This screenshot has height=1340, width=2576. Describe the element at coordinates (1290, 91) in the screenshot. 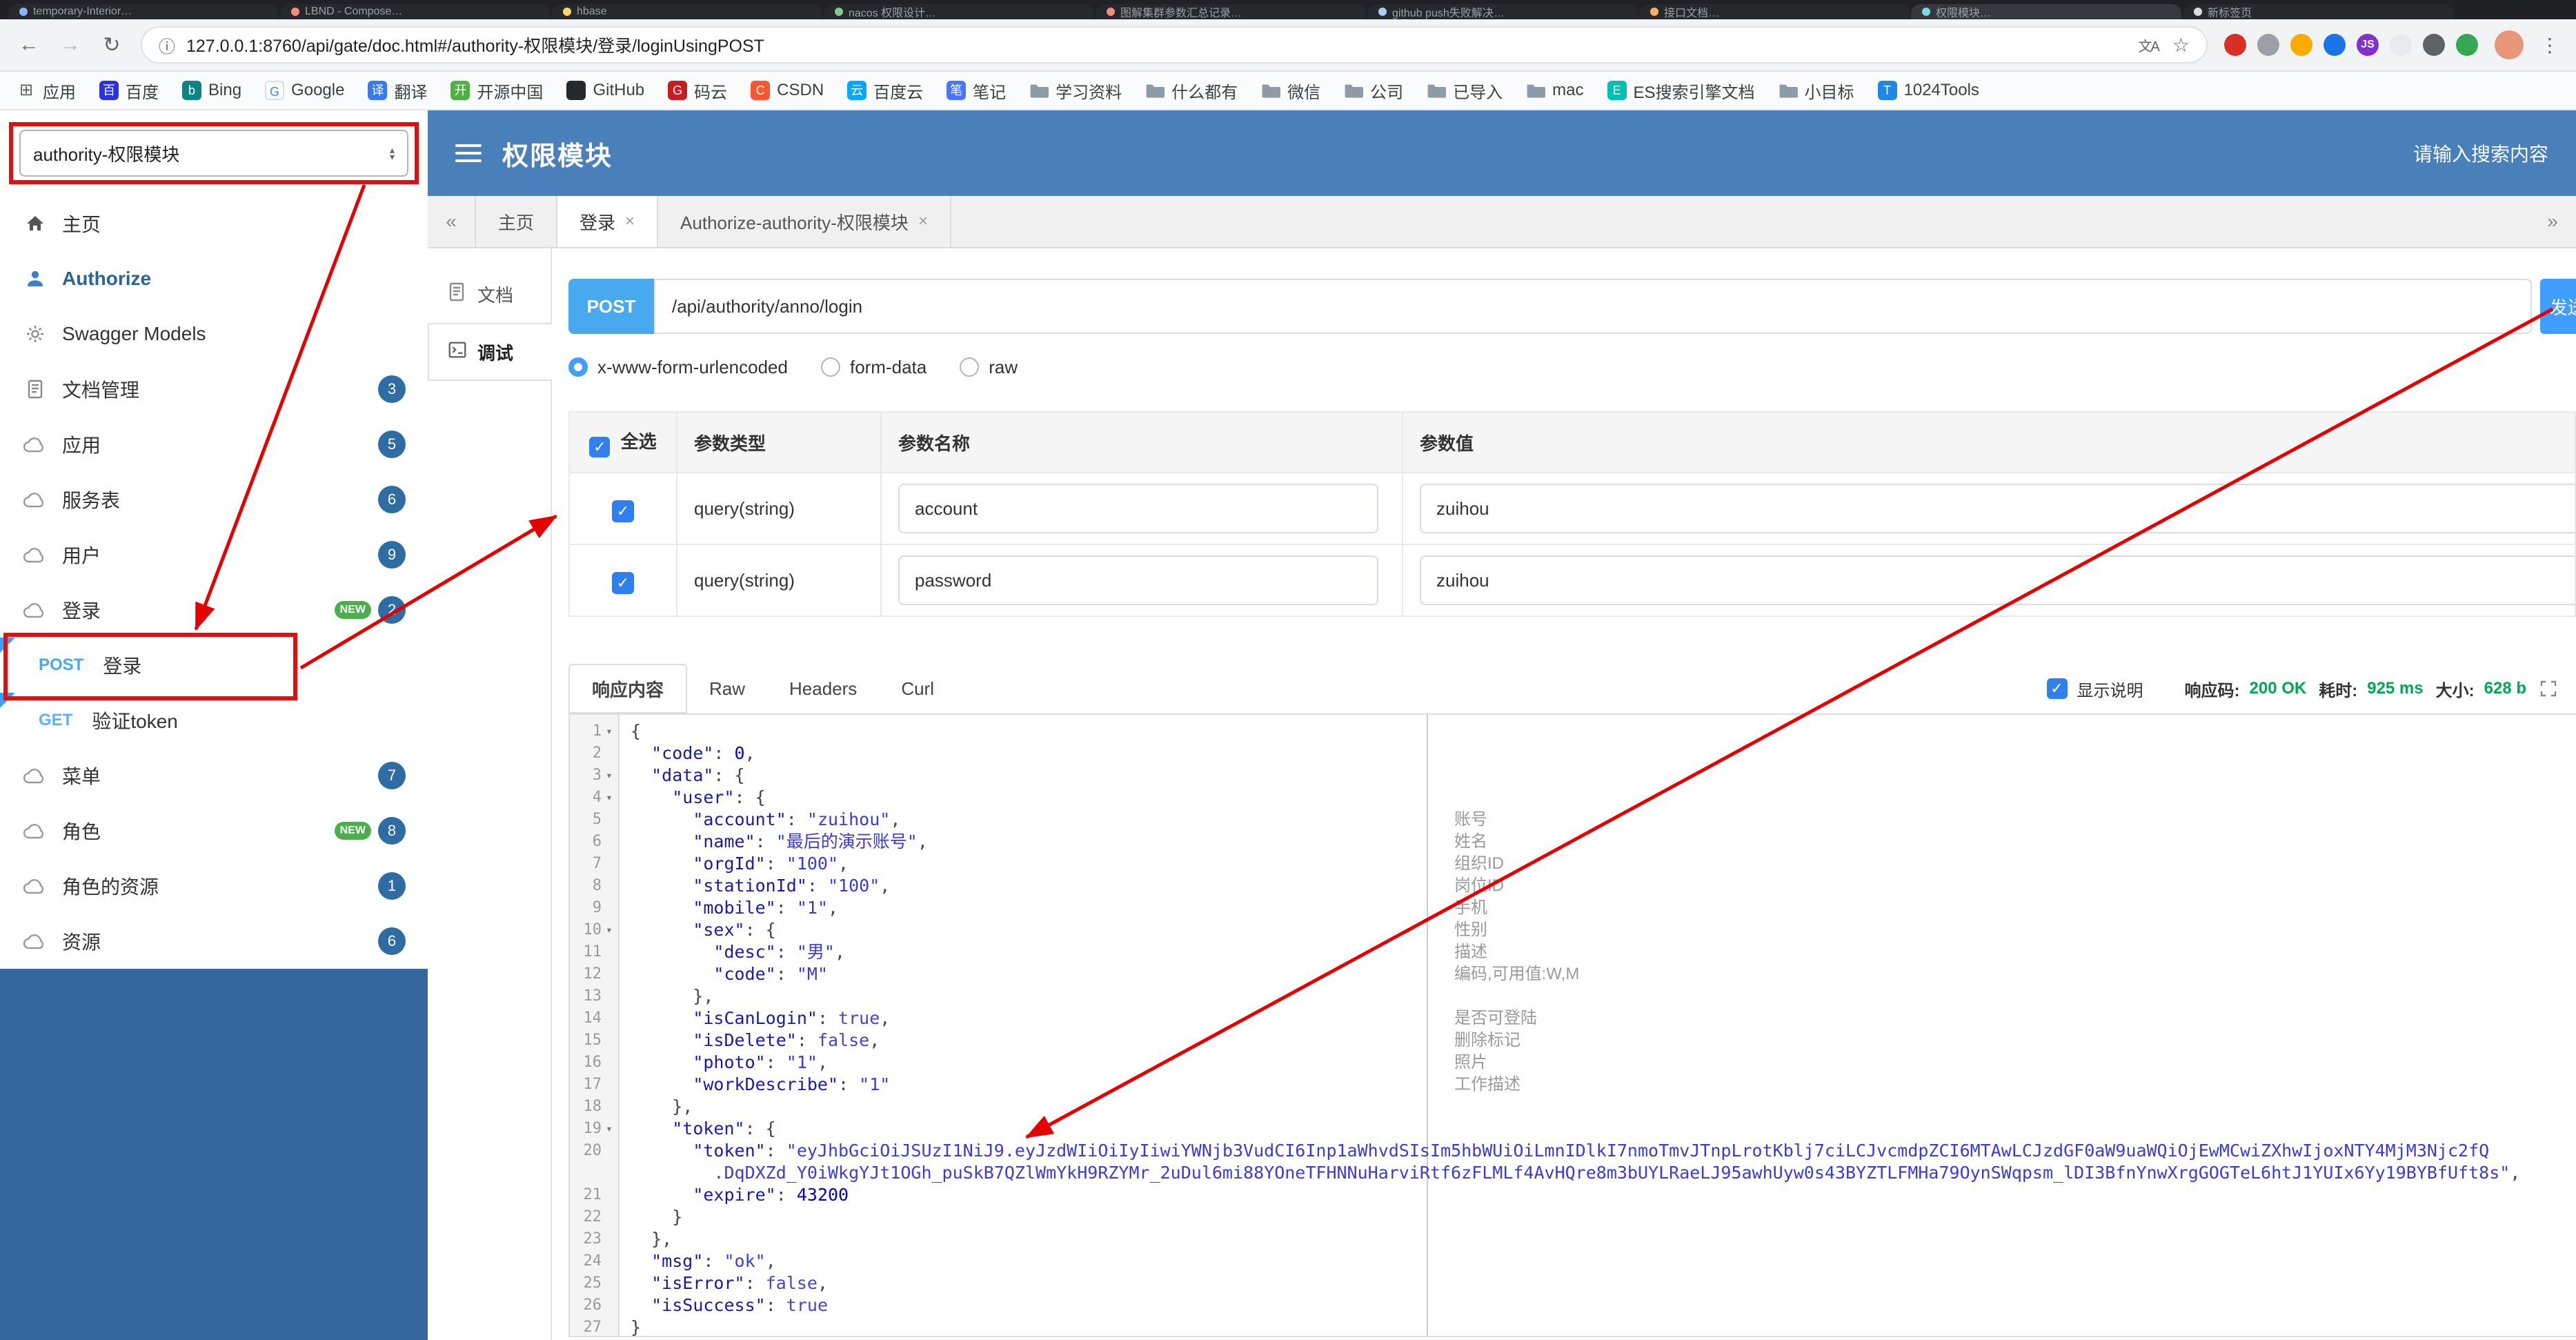

I see `bookmark-wechat-folder: 微信` at that location.